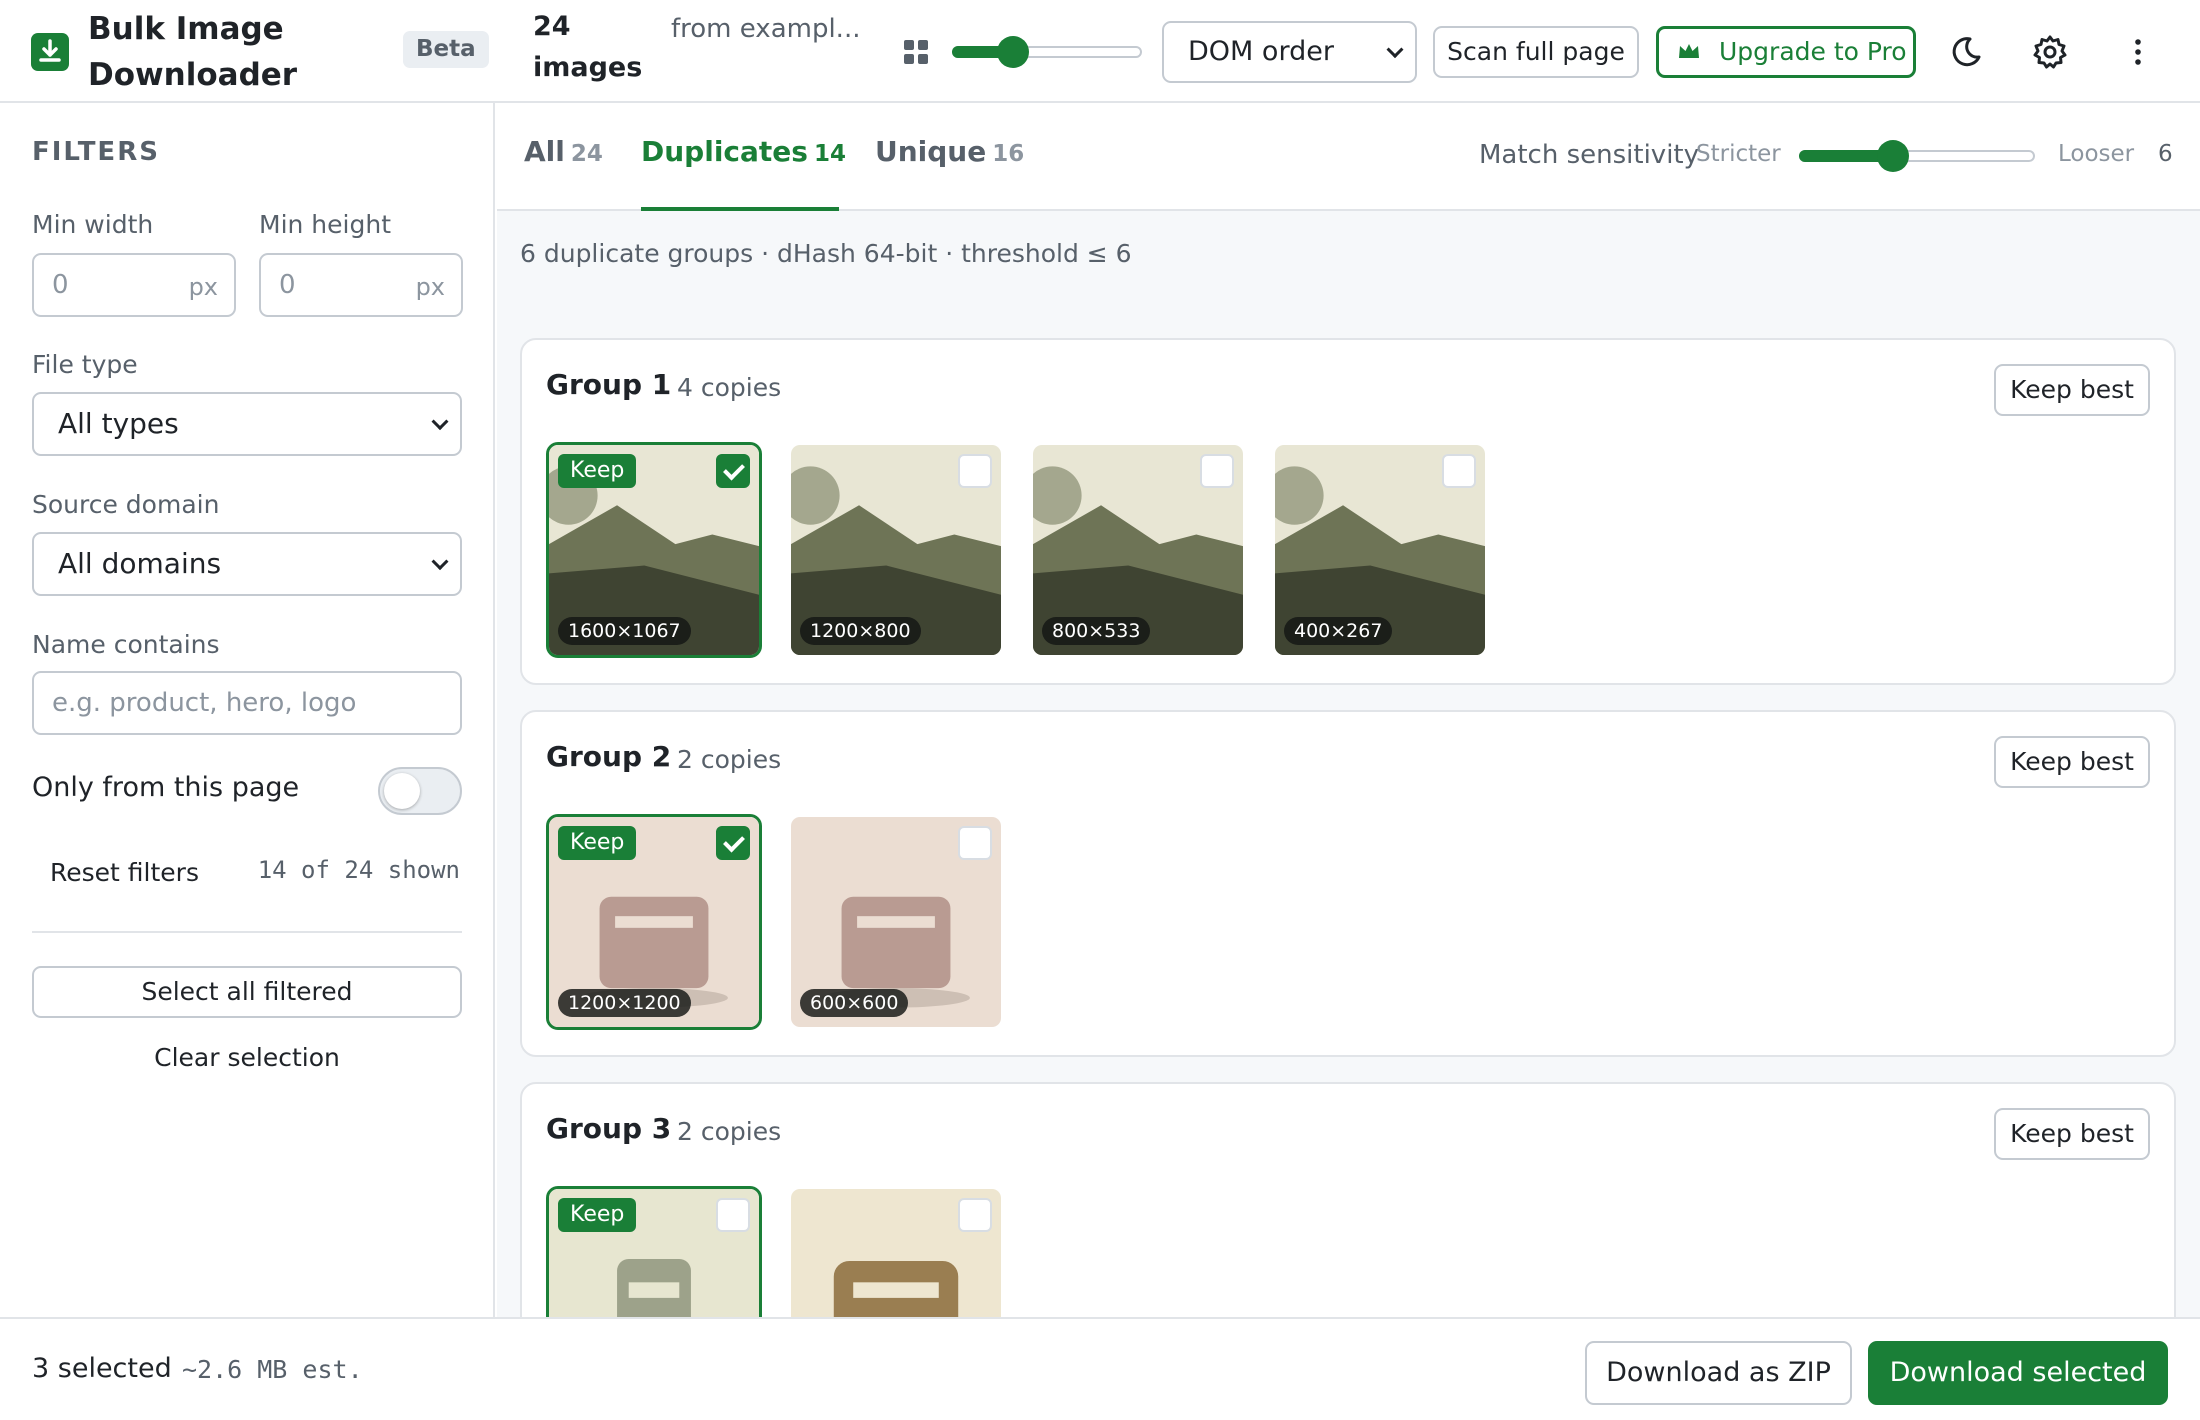  I want to click on sort-order-select: DOM order, so click(1289, 52).